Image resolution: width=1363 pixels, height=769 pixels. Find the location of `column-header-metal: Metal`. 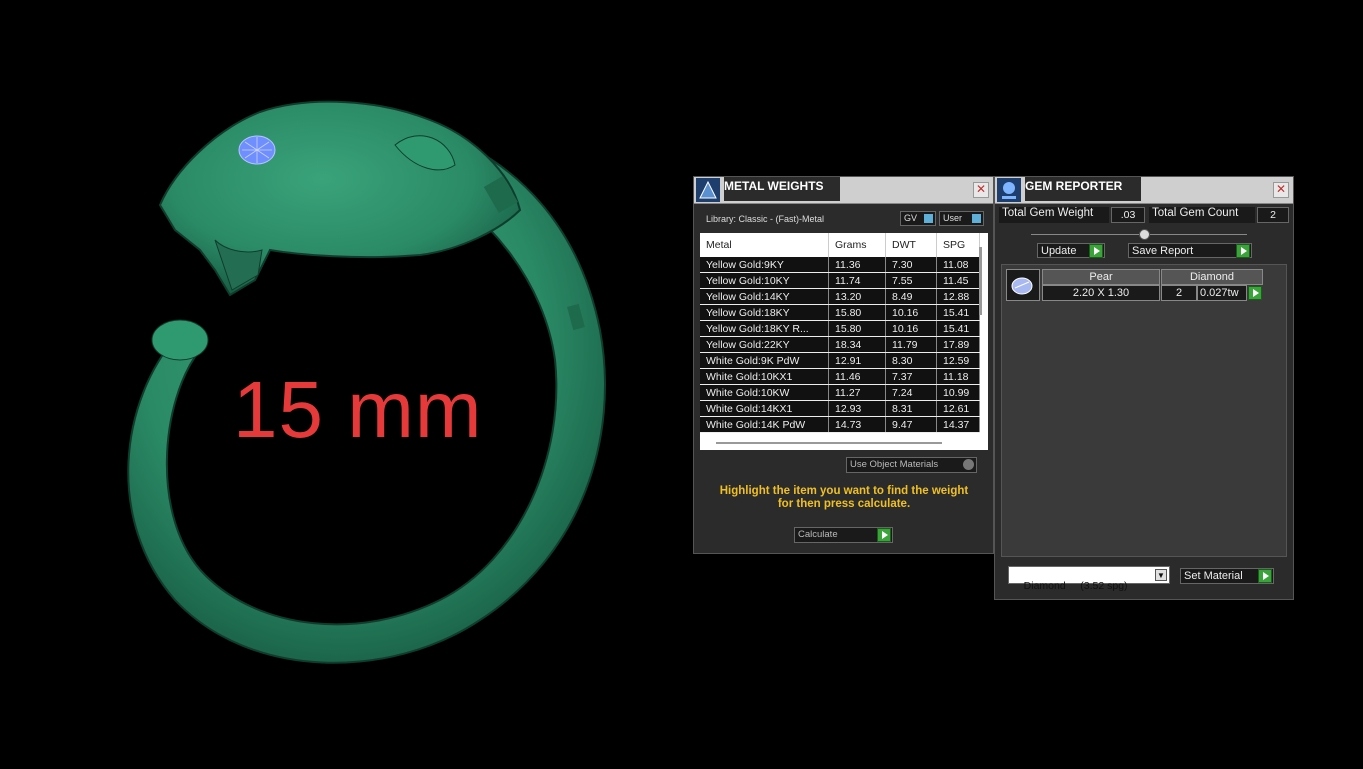

column-header-metal: Metal is located at coordinates (764, 245).